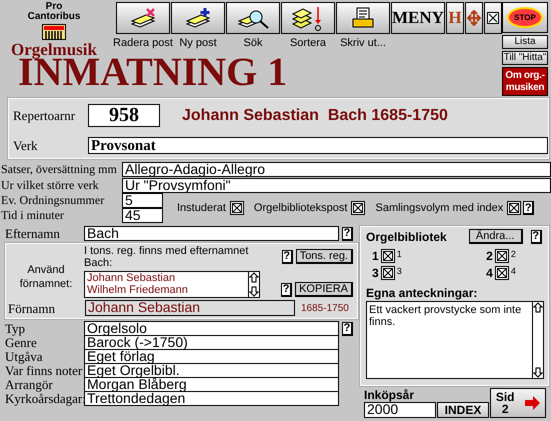  Describe the element at coordinates (399, 271) in the screenshot. I see `library-note: 3` at that location.